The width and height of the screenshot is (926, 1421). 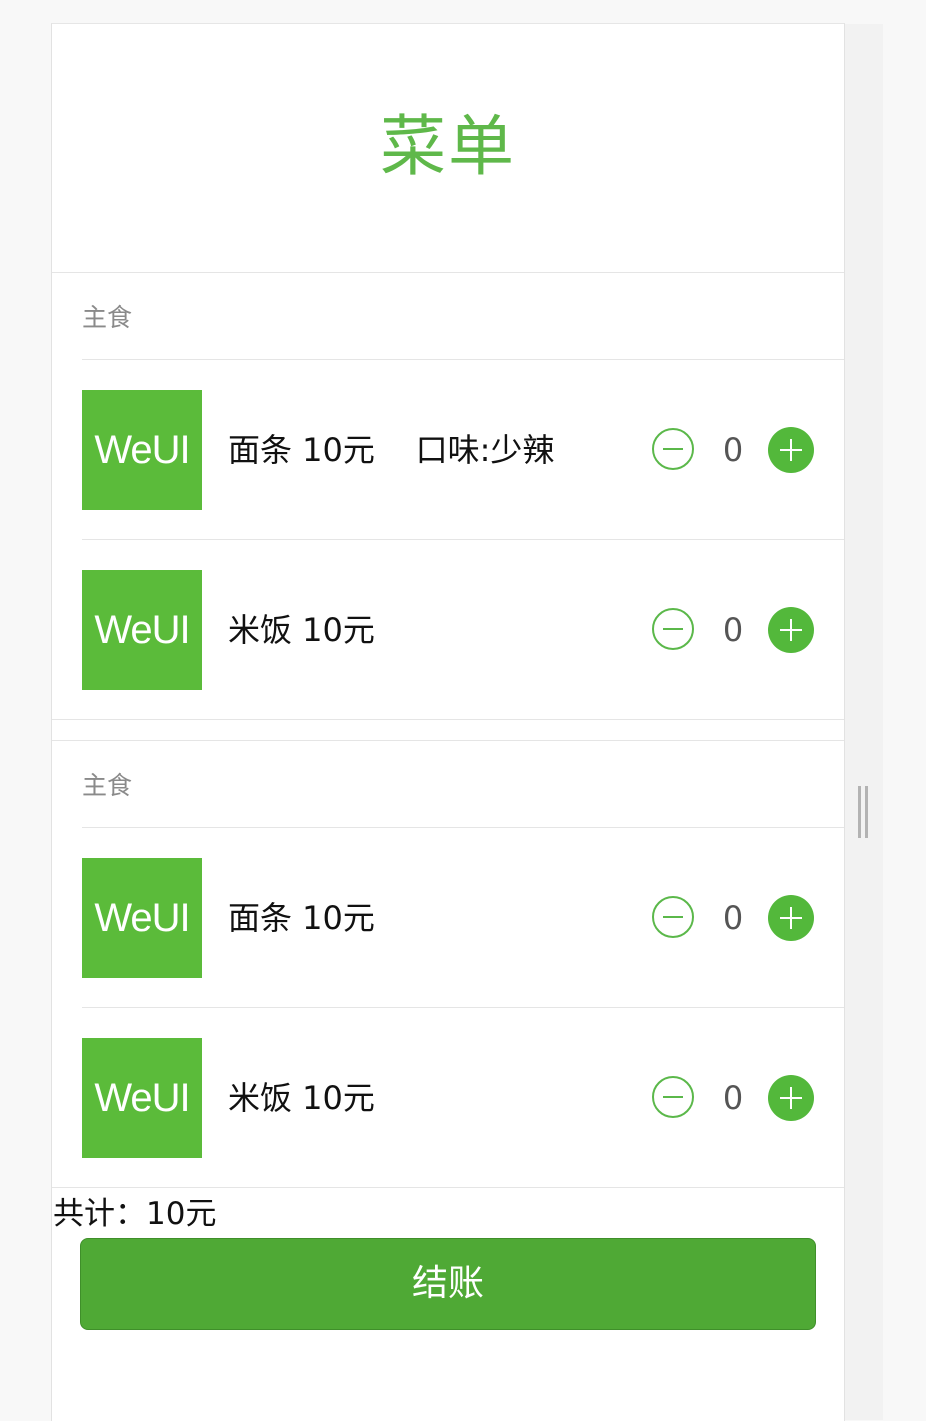 I want to click on item-name: 面条 10元 口味:少辣, so click(x=391, y=450).